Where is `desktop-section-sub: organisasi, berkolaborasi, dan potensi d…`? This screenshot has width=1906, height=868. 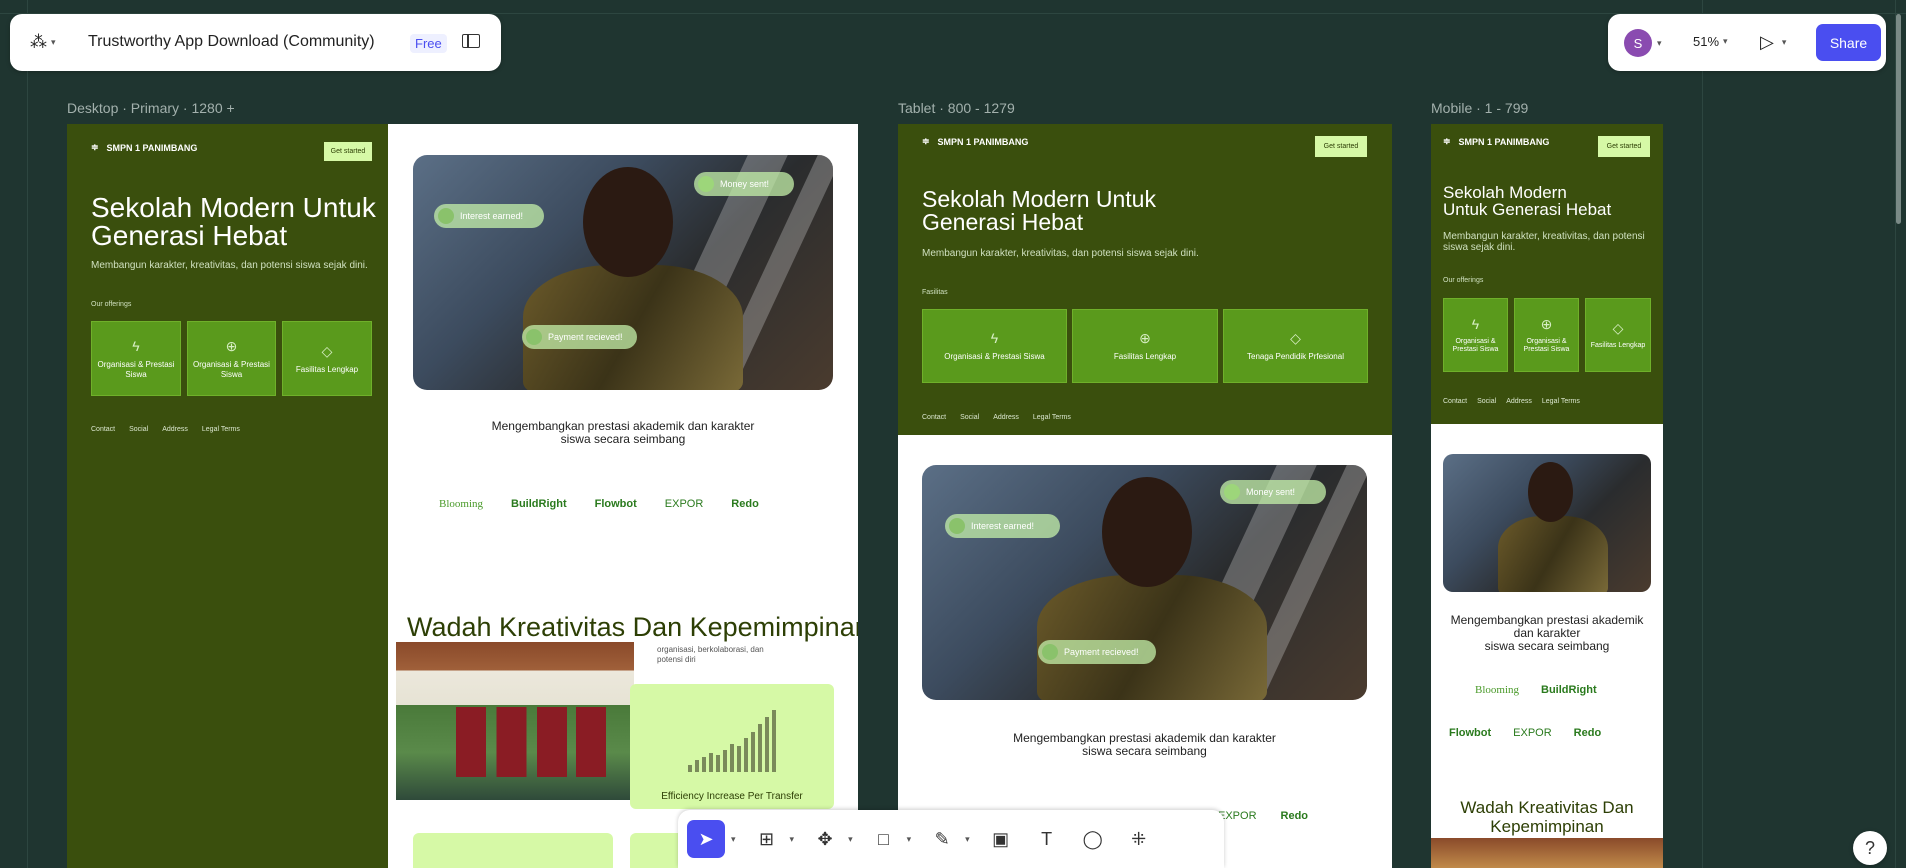 desktop-section-sub: organisasi, berkolaborasi, dan potensi d… is located at coordinates (710, 654).